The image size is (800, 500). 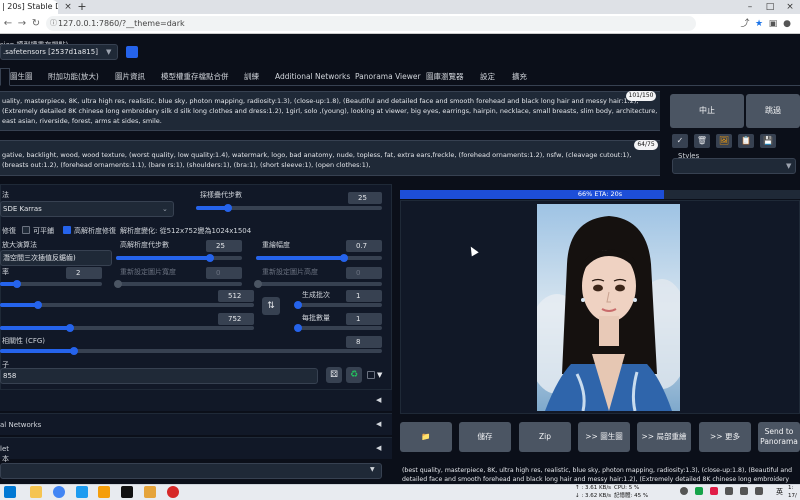 I want to click on upscaler-dropdown: 潛空間三次插值反鋸齒), so click(x=56, y=258).